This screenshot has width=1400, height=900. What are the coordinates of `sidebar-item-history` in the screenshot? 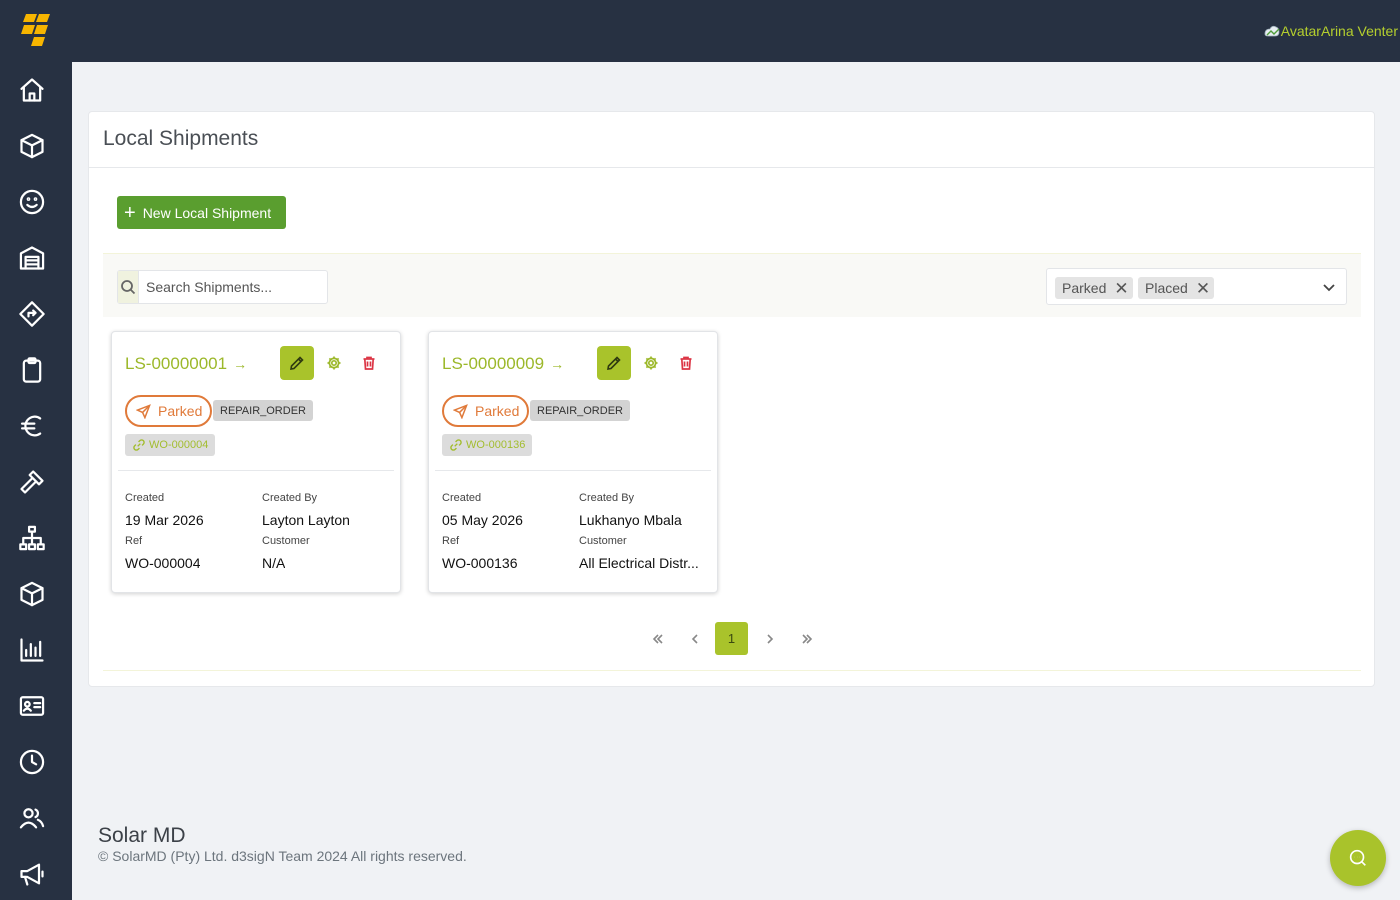 It's located at (32, 762).